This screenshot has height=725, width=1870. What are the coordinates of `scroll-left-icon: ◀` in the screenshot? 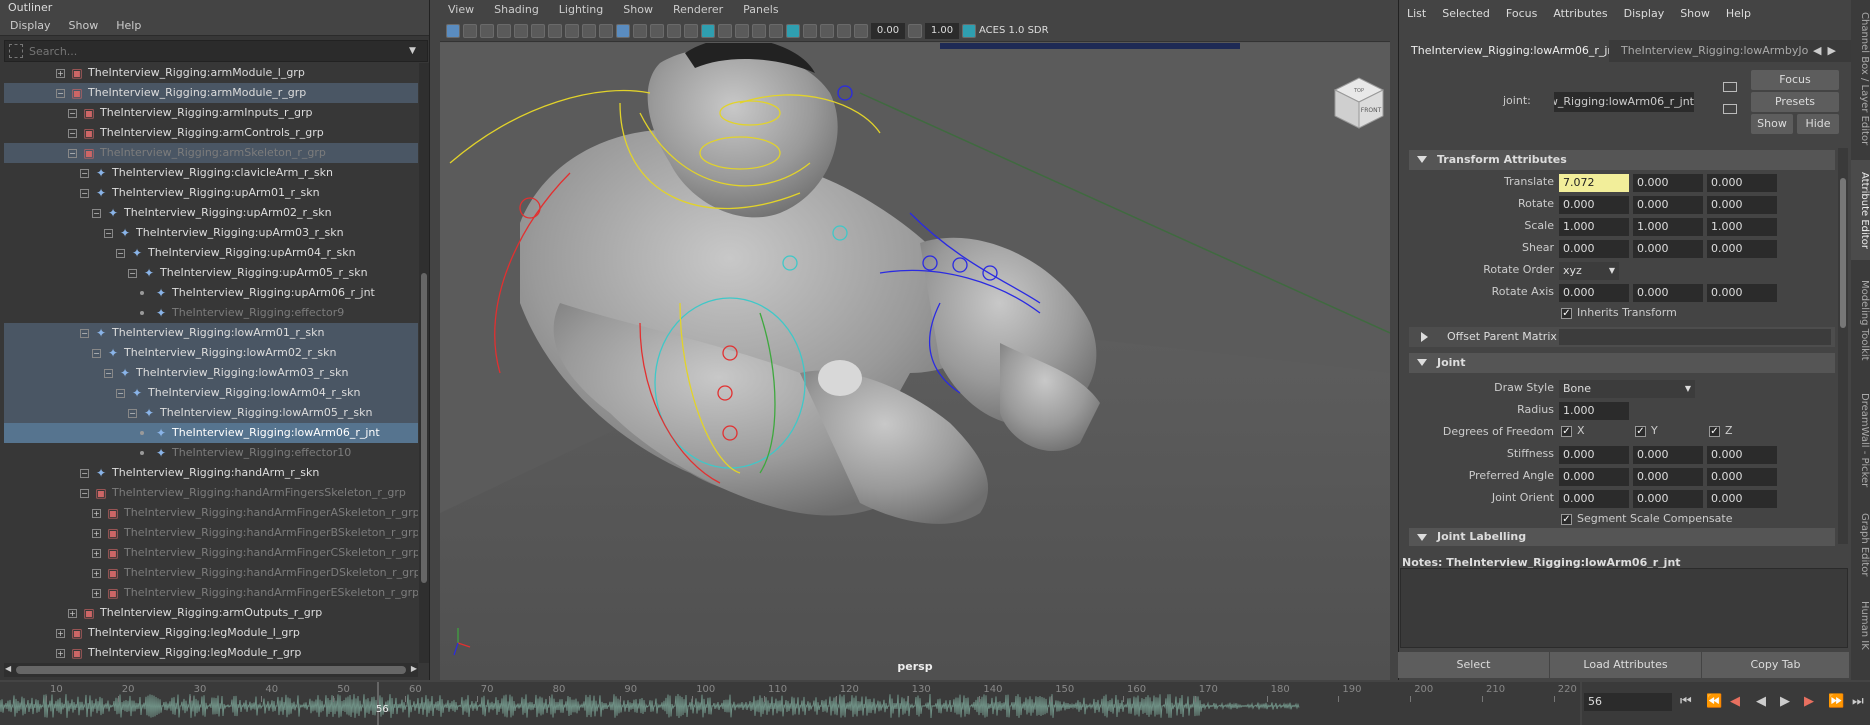 It's located at (8, 668).